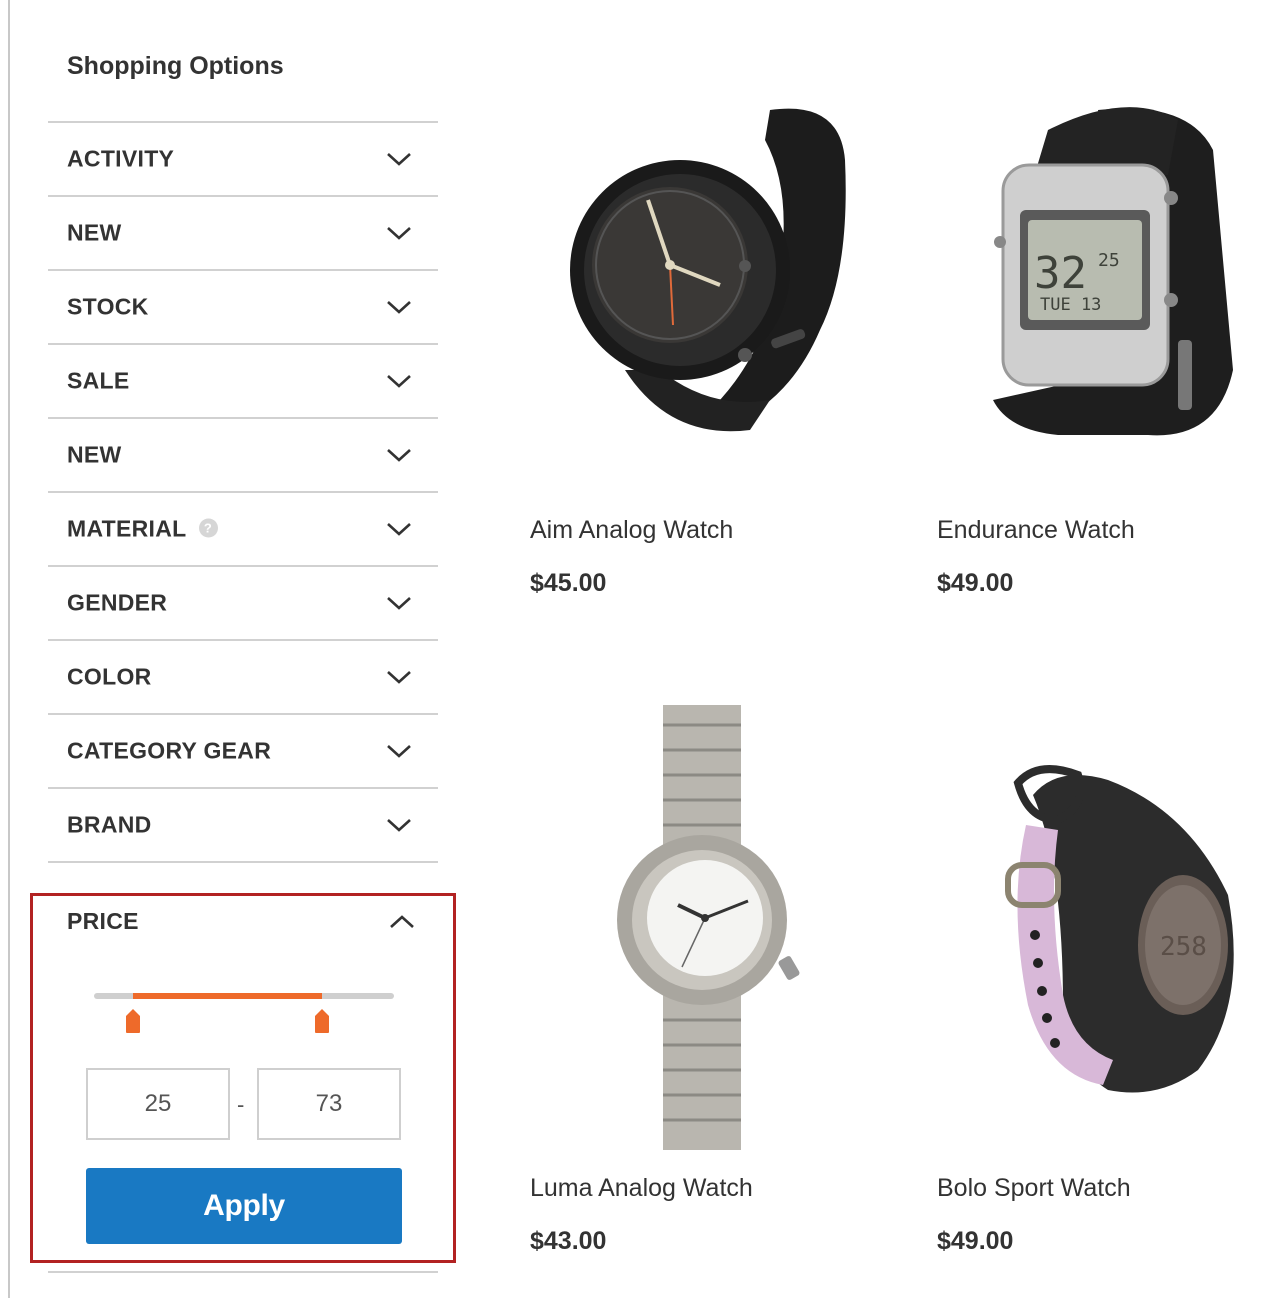 Image resolution: width=1285 pixels, height=1298 pixels. I want to click on filter-color: COLOR, so click(243, 678).